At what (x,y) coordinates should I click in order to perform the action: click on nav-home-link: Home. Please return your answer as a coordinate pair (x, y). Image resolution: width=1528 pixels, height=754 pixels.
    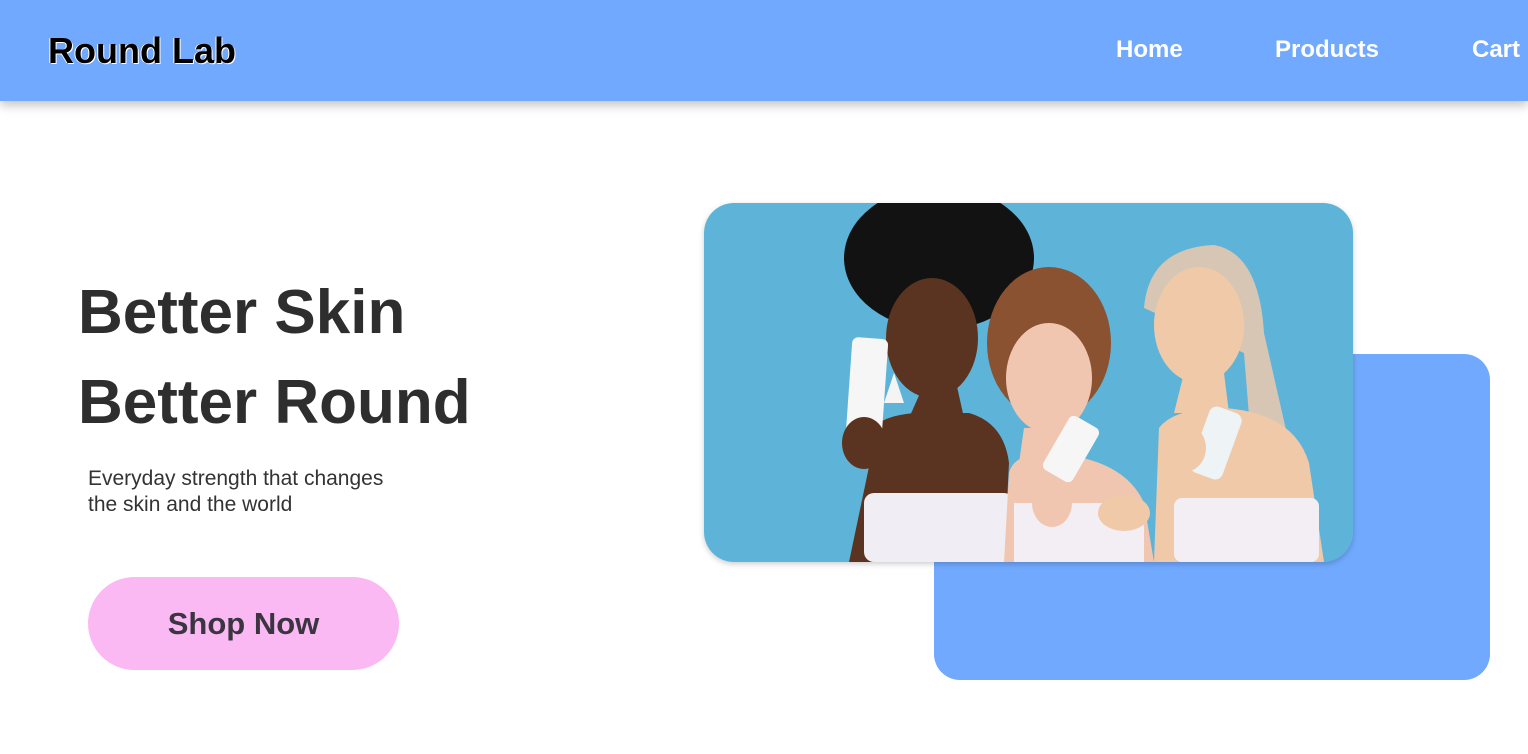
    Looking at the image, I should click on (1149, 50).